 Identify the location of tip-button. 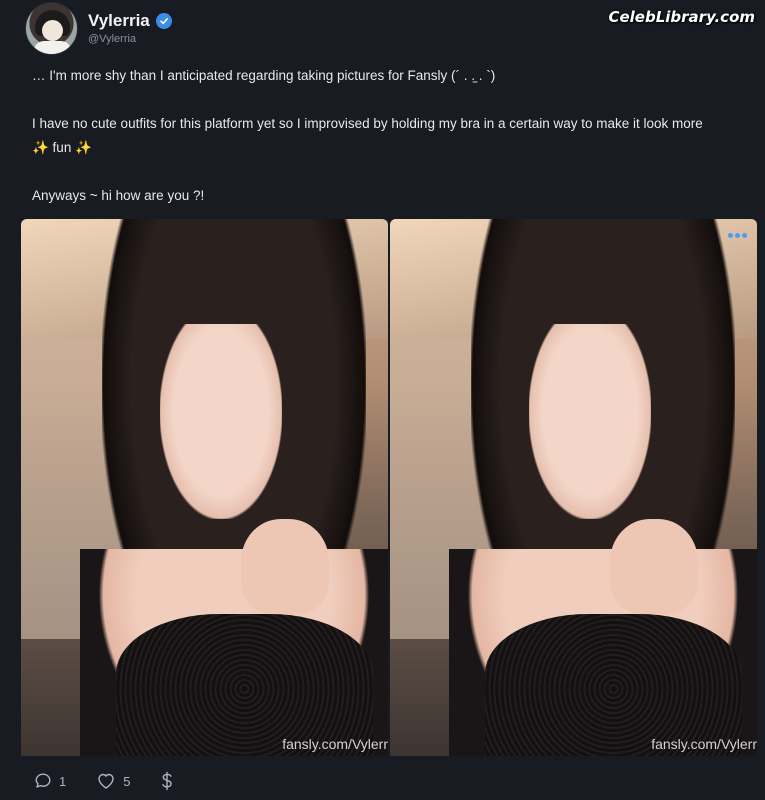
(167, 781).